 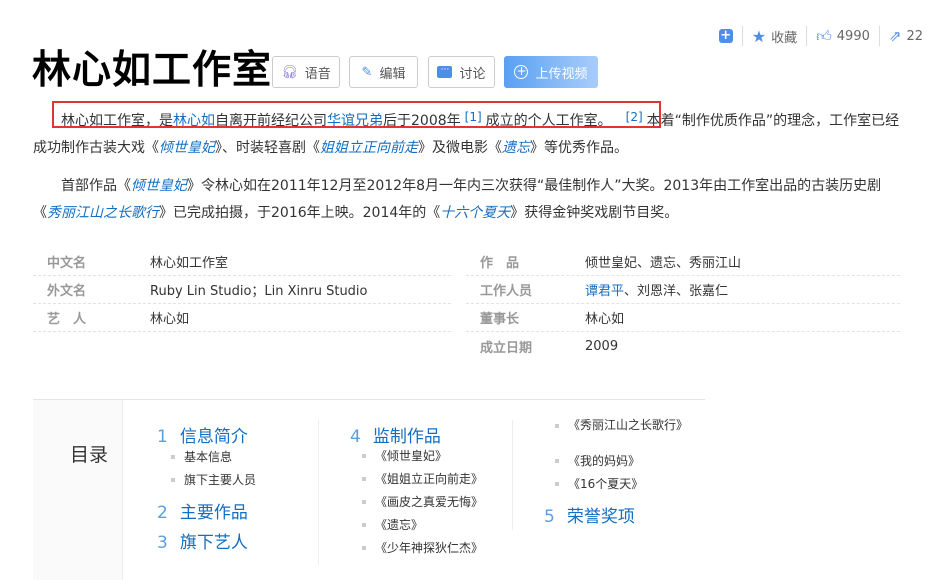 What do you see at coordinates (395, 434) in the screenshot?
I see `toc-section-4: 4 监制作品` at bounding box center [395, 434].